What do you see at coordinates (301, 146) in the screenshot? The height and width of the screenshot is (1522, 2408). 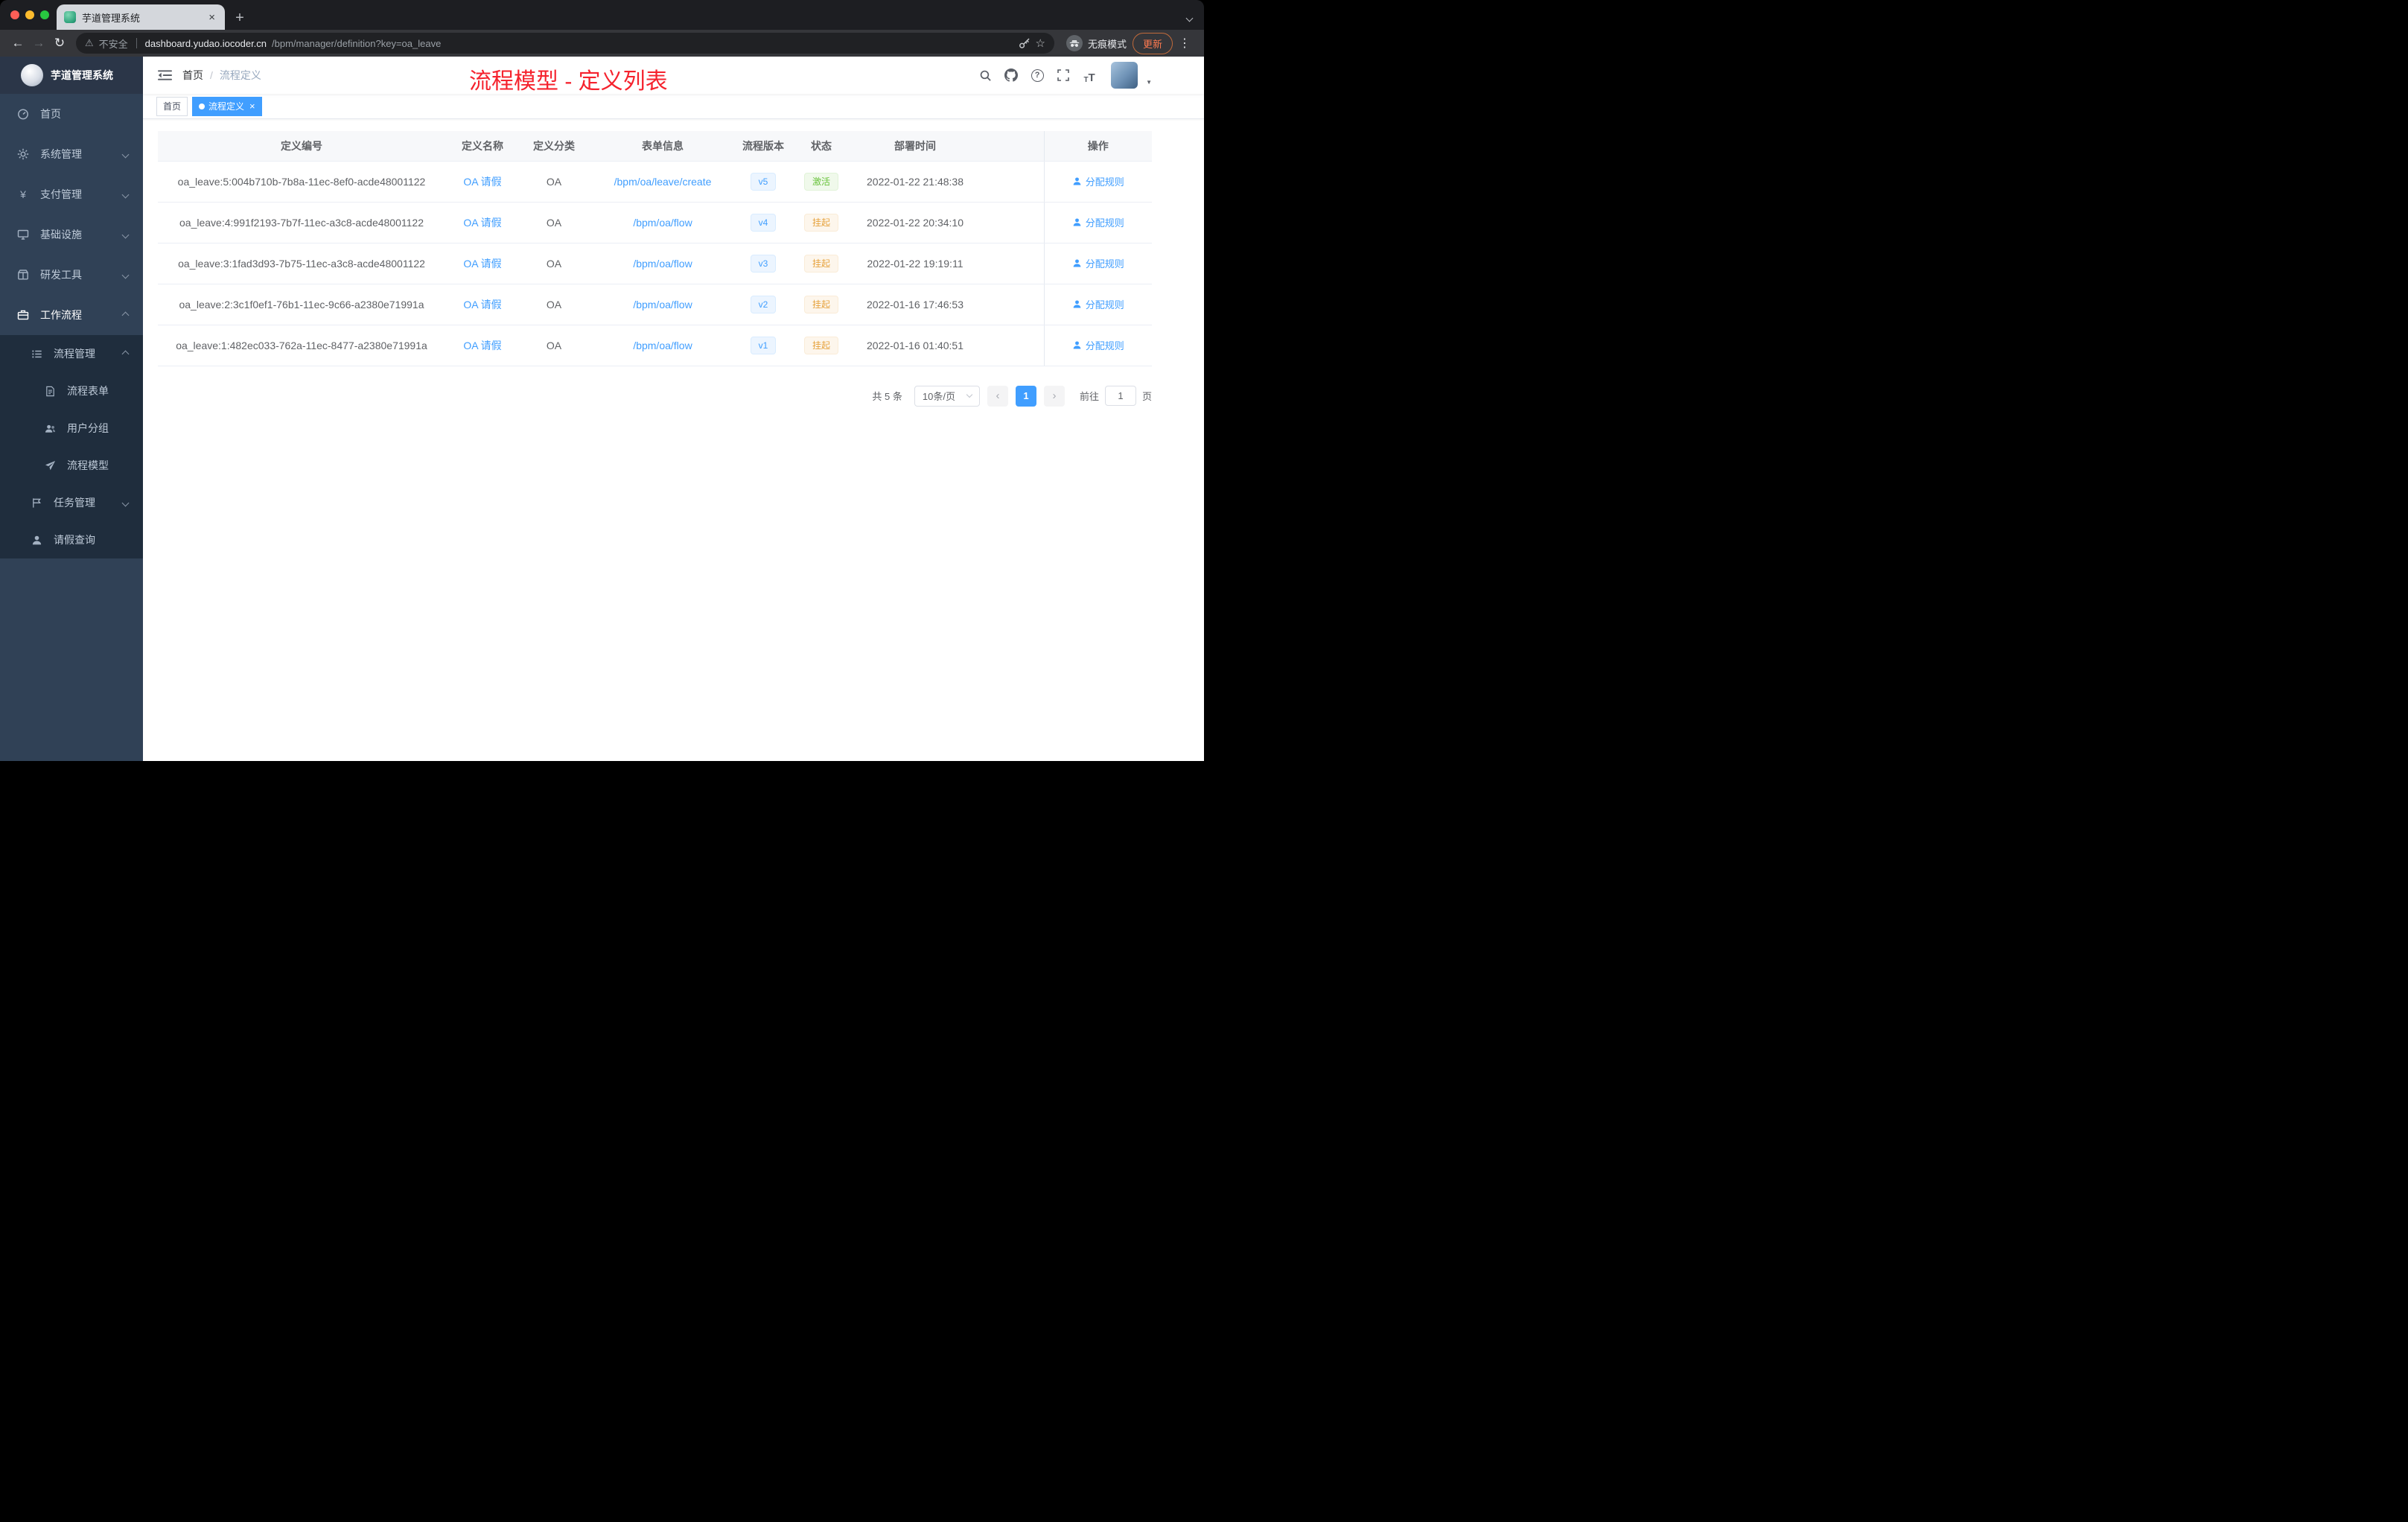 I see `column-header: 定义编号` at bounding box center [301, 146].